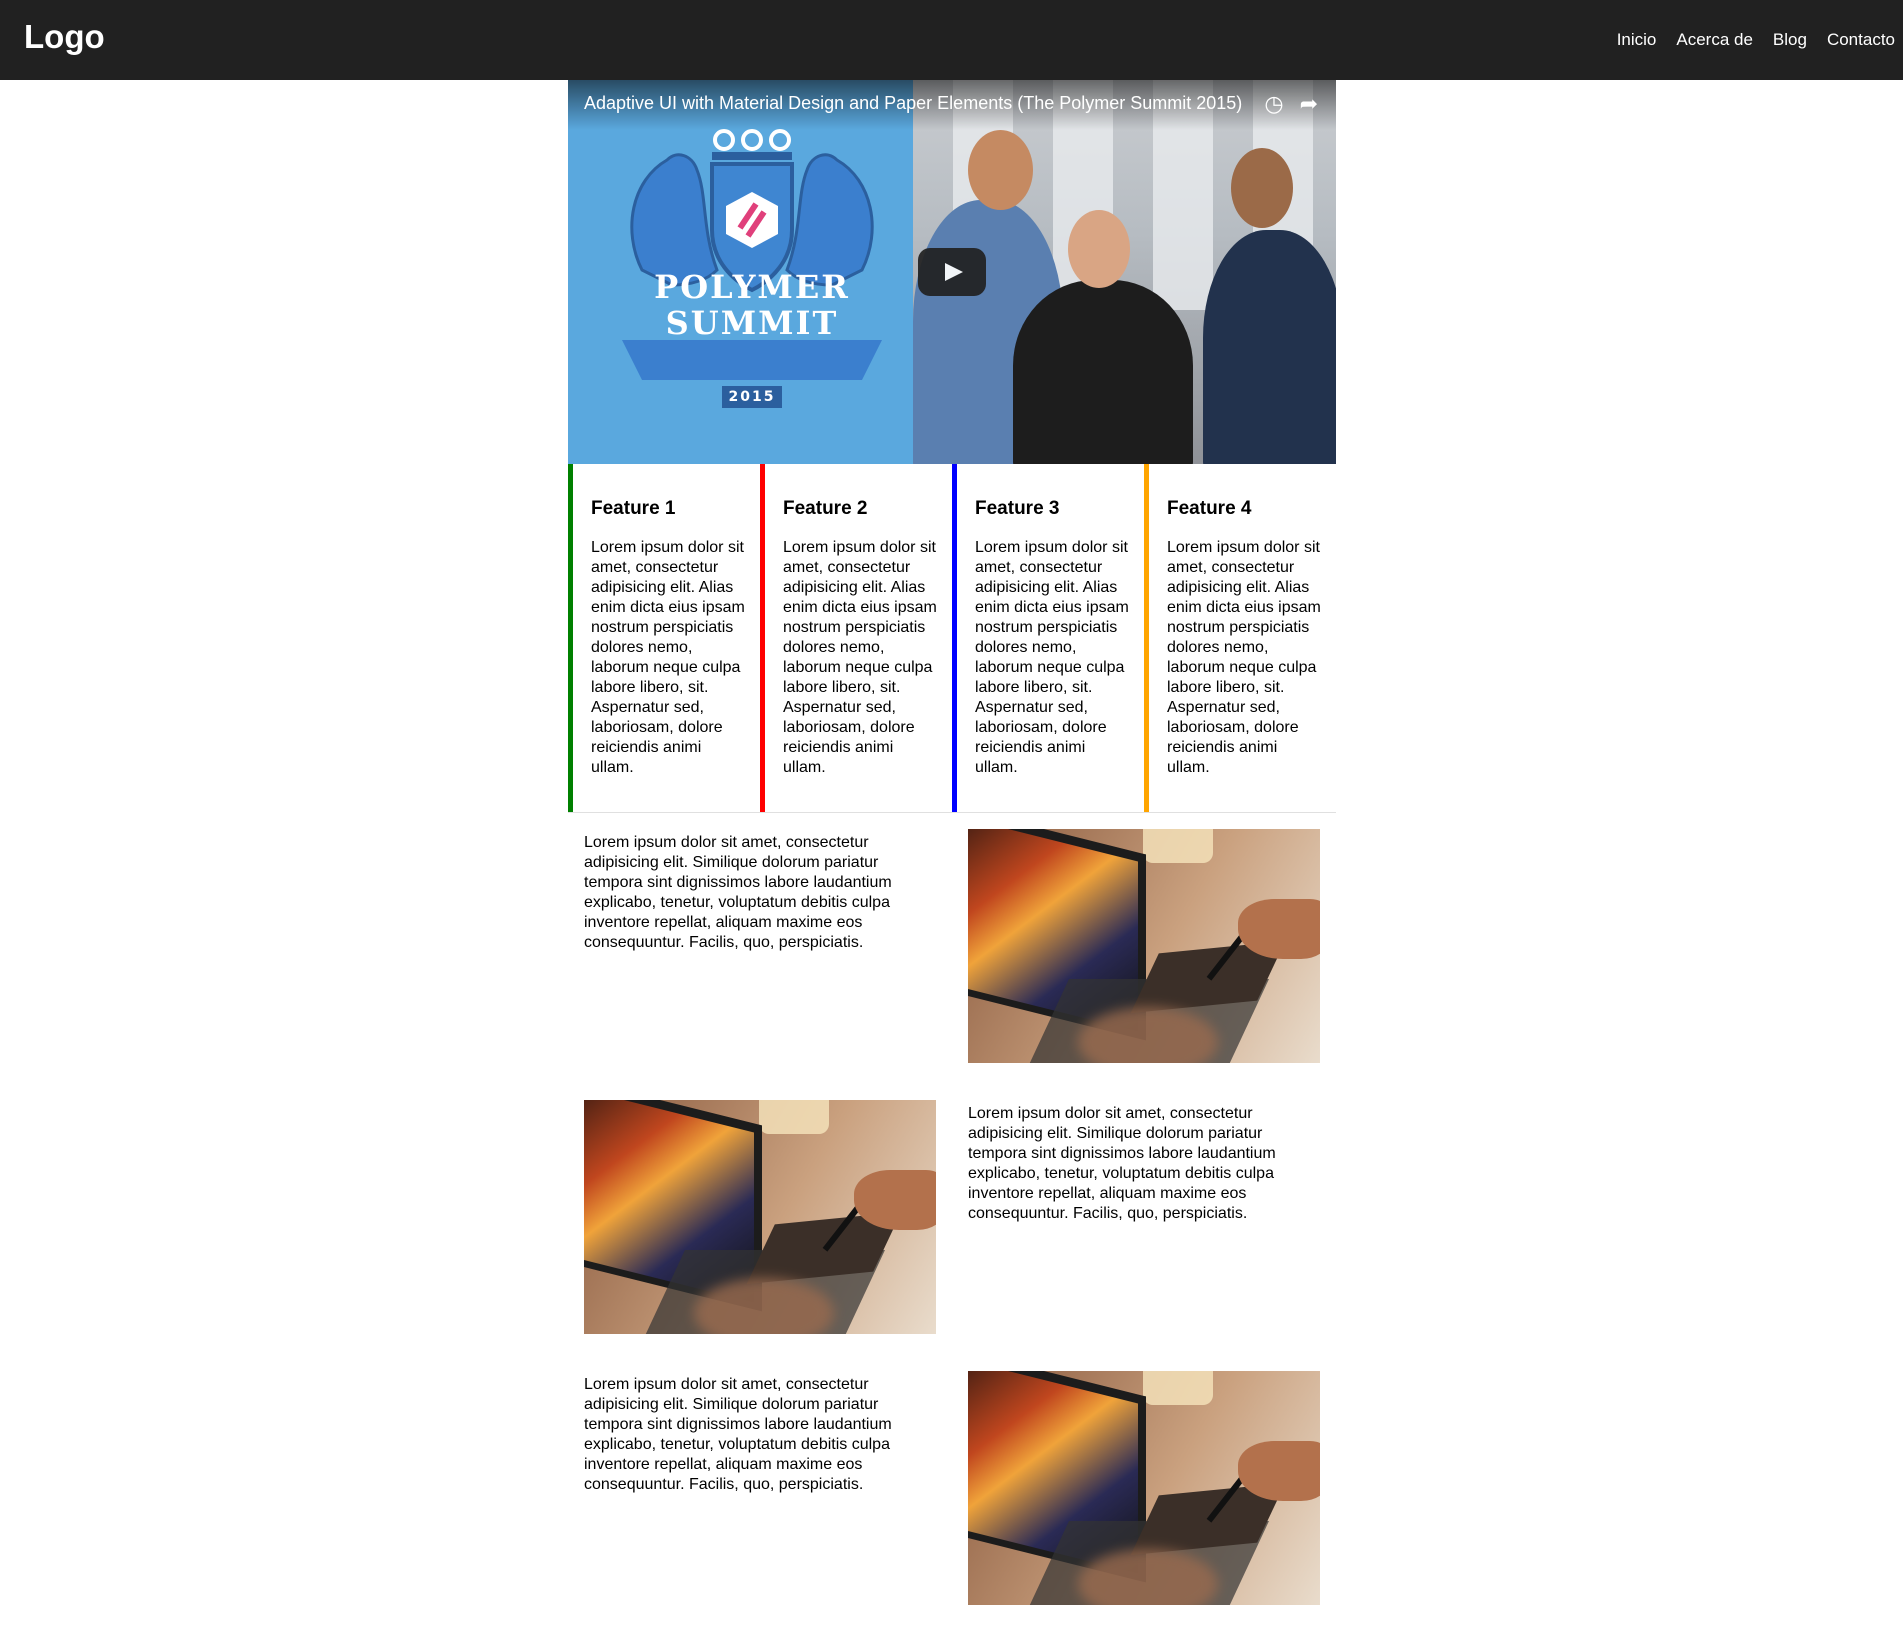 This screenshot has height=1625, width=1903. What do you see at coordinates (1790, 40) in the screenshot?
I see `nav-link-blog: Blog` at bounding box center [1790, 40].